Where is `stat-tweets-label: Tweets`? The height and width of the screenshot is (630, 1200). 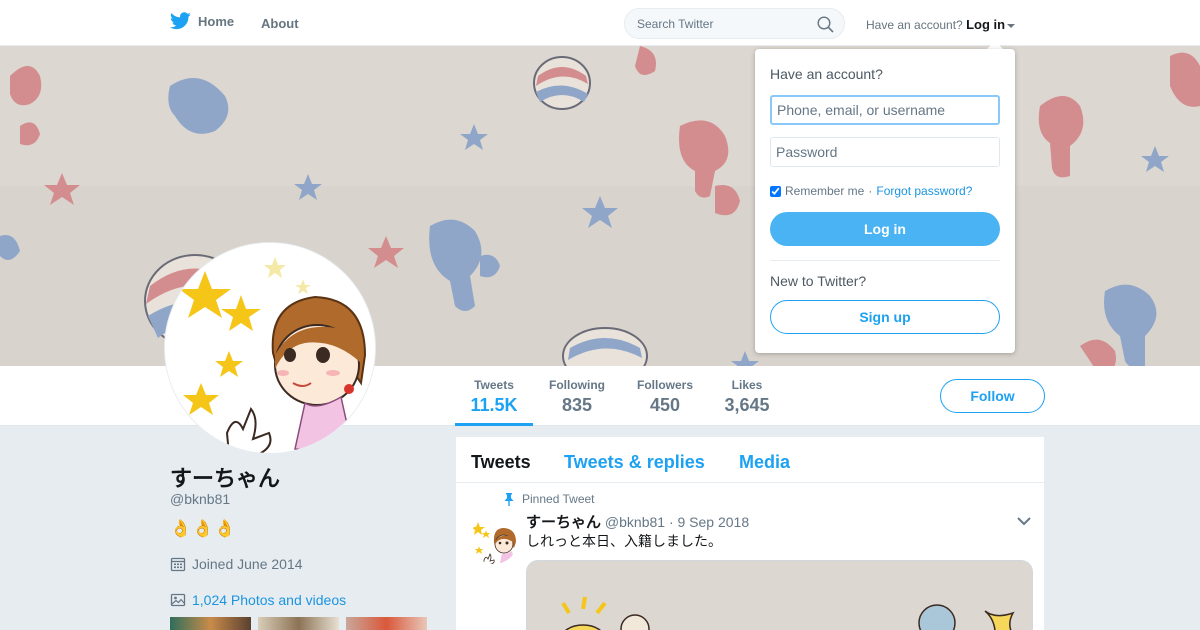 stat-tweets-label: Tweets is located at coordinates (494, 385).